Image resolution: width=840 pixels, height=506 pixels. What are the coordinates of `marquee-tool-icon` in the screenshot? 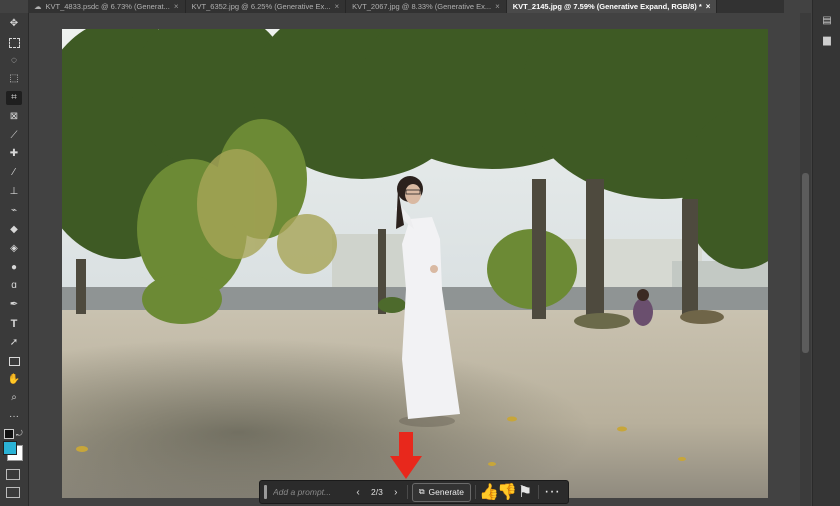 It's located at (14, 43).